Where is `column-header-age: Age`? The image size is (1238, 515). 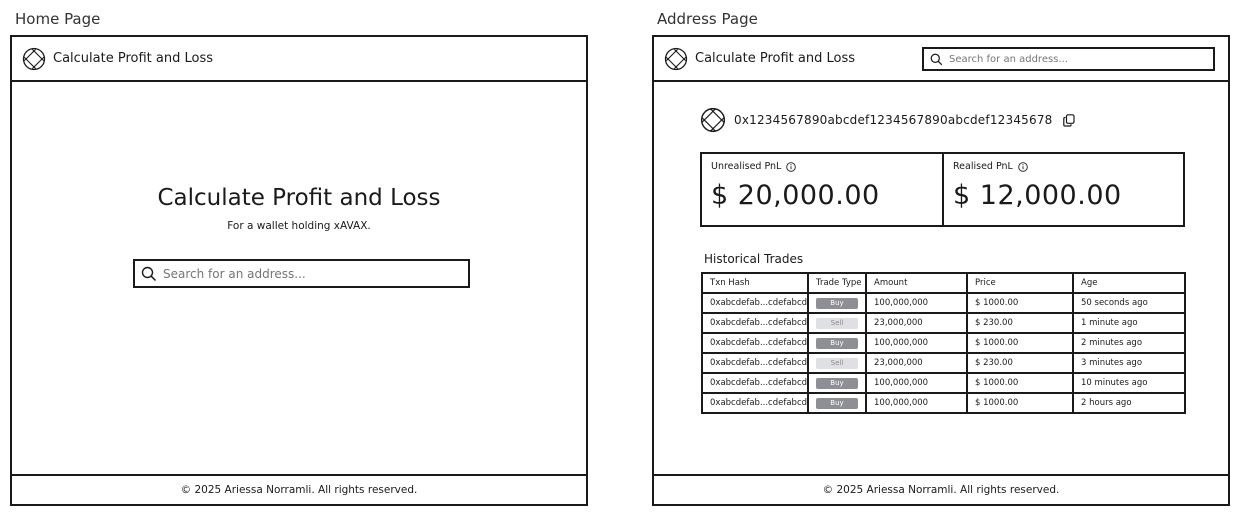 column-header-age: Age is located at coordinates (1129, 283).